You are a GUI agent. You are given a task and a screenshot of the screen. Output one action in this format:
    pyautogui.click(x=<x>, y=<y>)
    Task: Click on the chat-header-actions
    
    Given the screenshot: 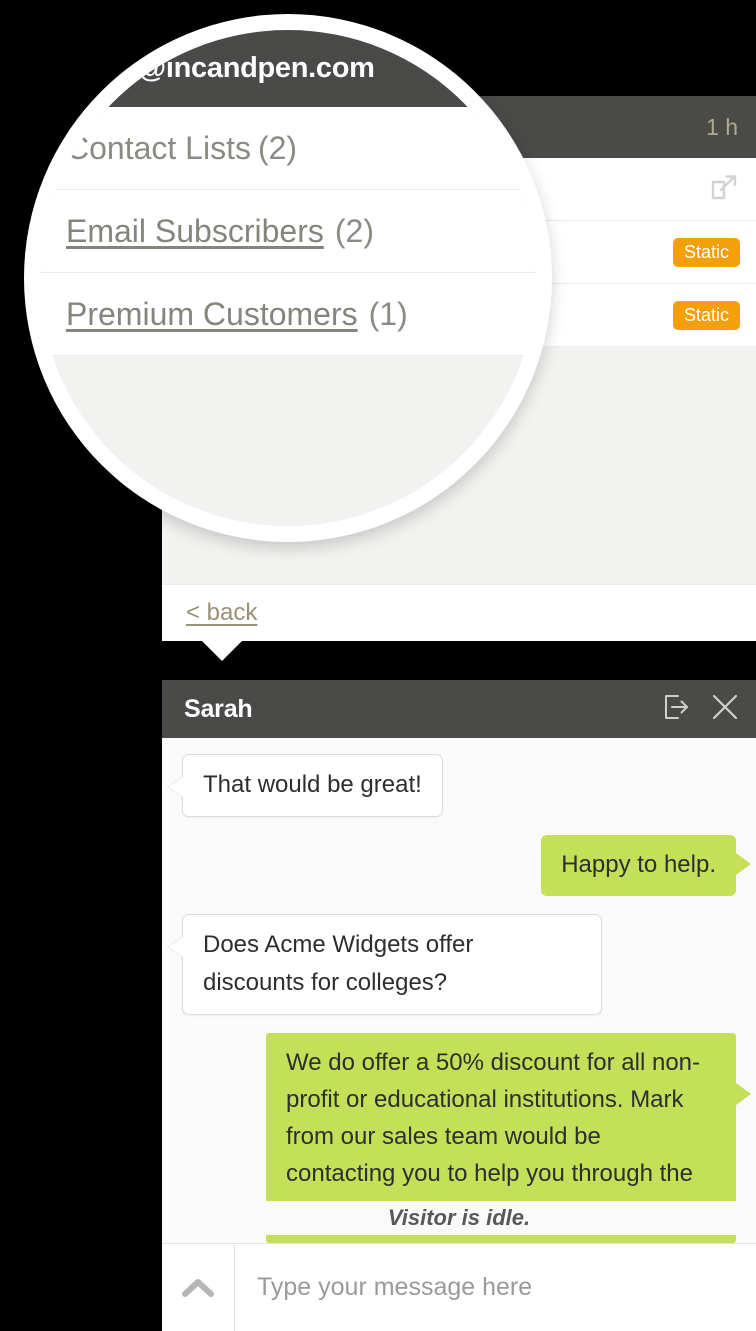 What is the action you would take?
    pyautogui.click(x=702, y=709)
    